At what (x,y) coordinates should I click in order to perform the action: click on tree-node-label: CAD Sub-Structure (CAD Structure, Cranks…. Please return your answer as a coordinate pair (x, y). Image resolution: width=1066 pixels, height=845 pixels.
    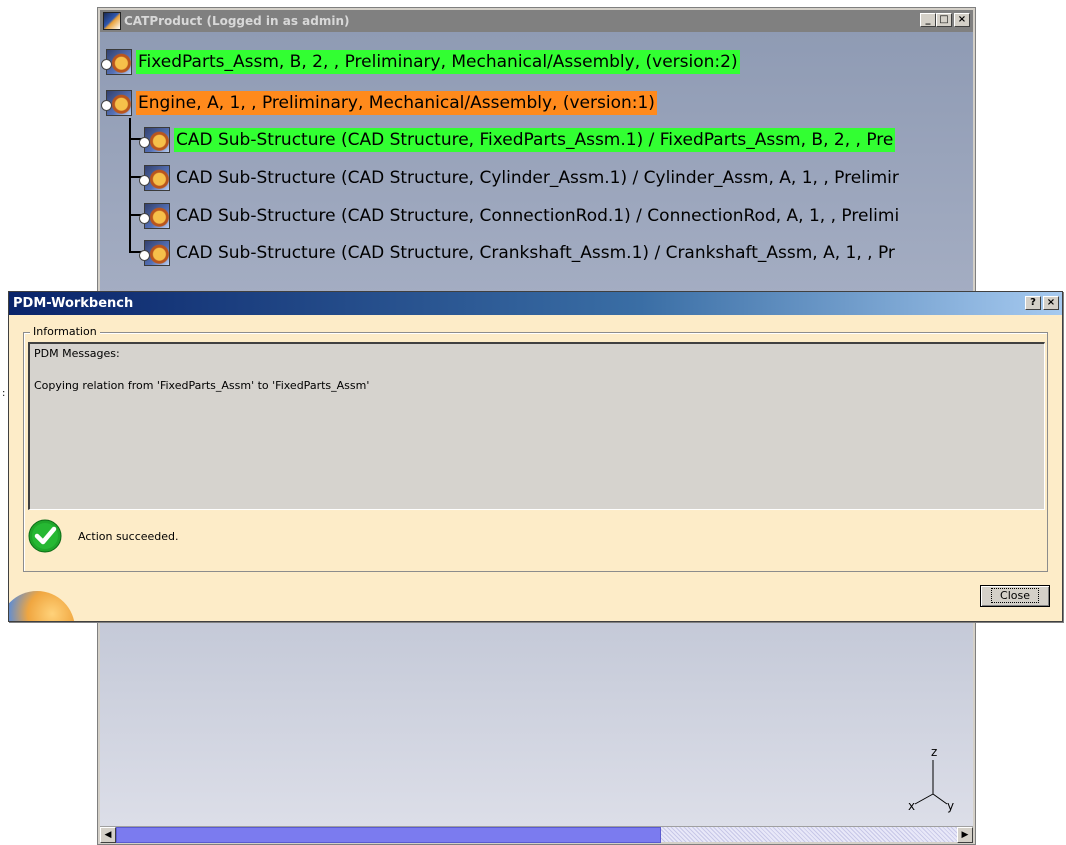
    Looking at the image, I should click on (535, 253).